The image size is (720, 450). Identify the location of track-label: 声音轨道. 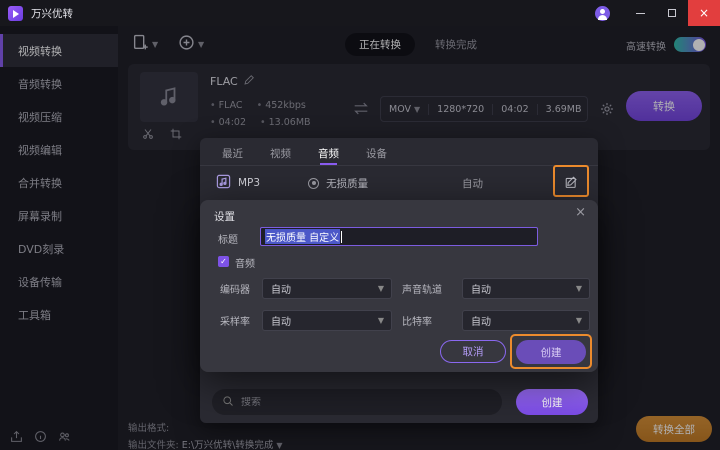
(422, 290).